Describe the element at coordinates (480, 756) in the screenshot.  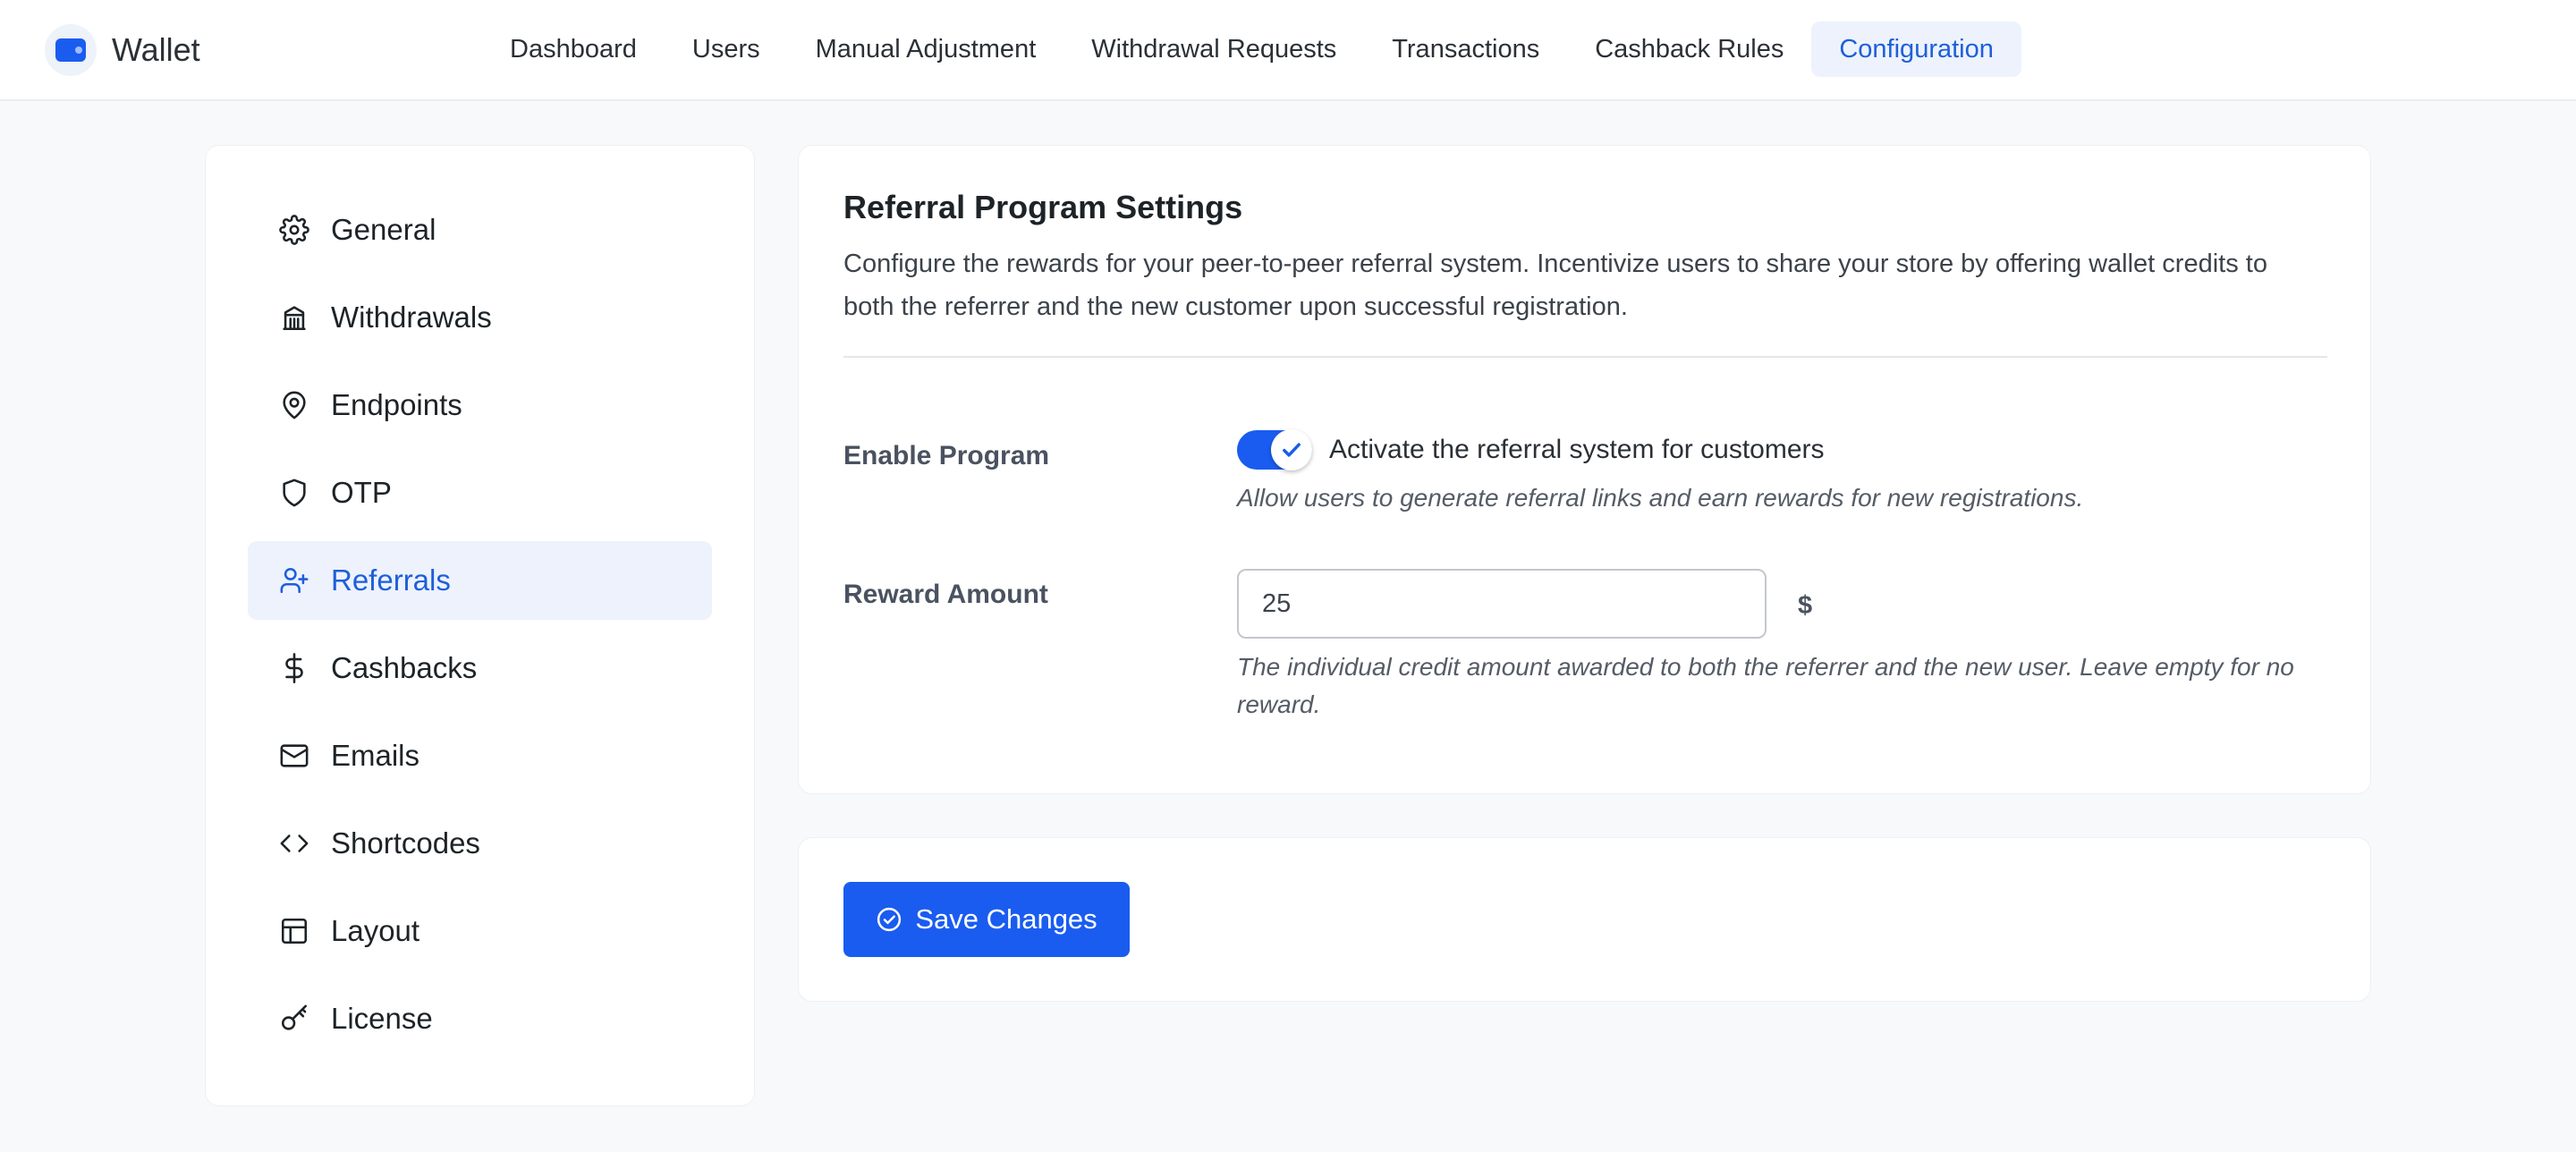
I see `sidebar-item-emails: Emails` at that location.